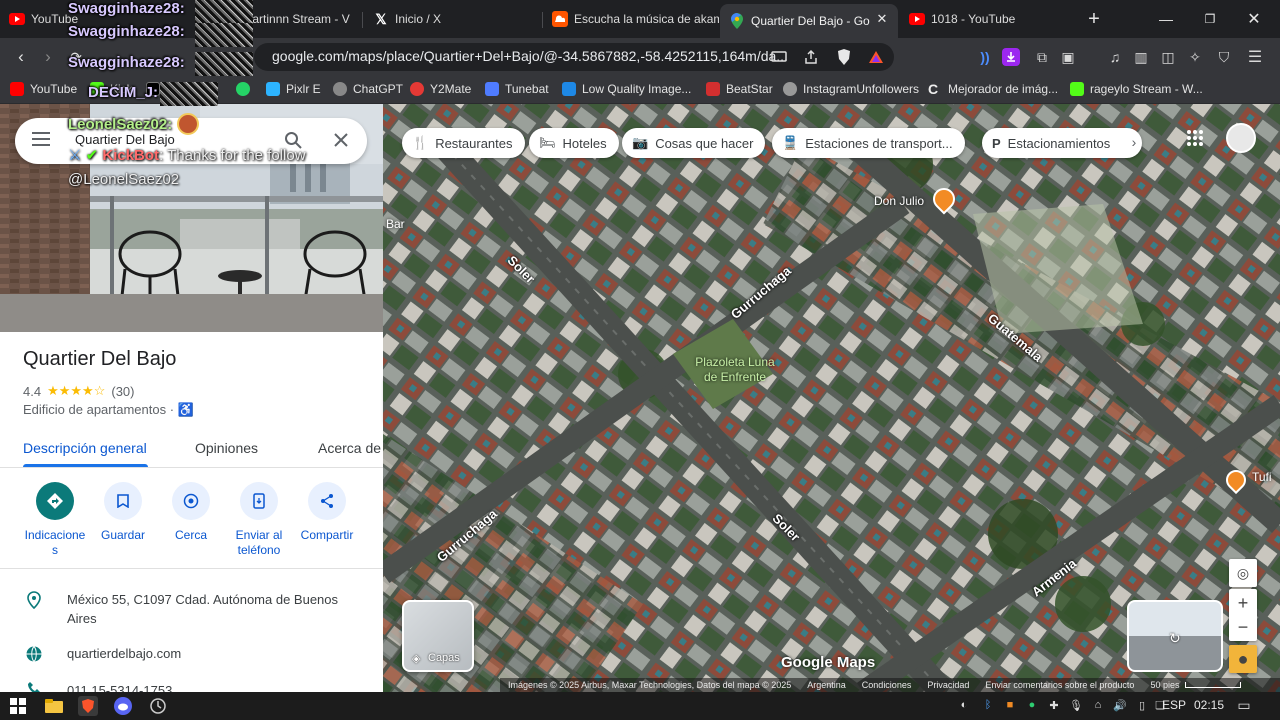  What do you see at coordinates (809, 21) in the screenshot?
I see `tab-google-maps: Quartier Del Bajo - Go ✕` at bounding box center [809, 21].